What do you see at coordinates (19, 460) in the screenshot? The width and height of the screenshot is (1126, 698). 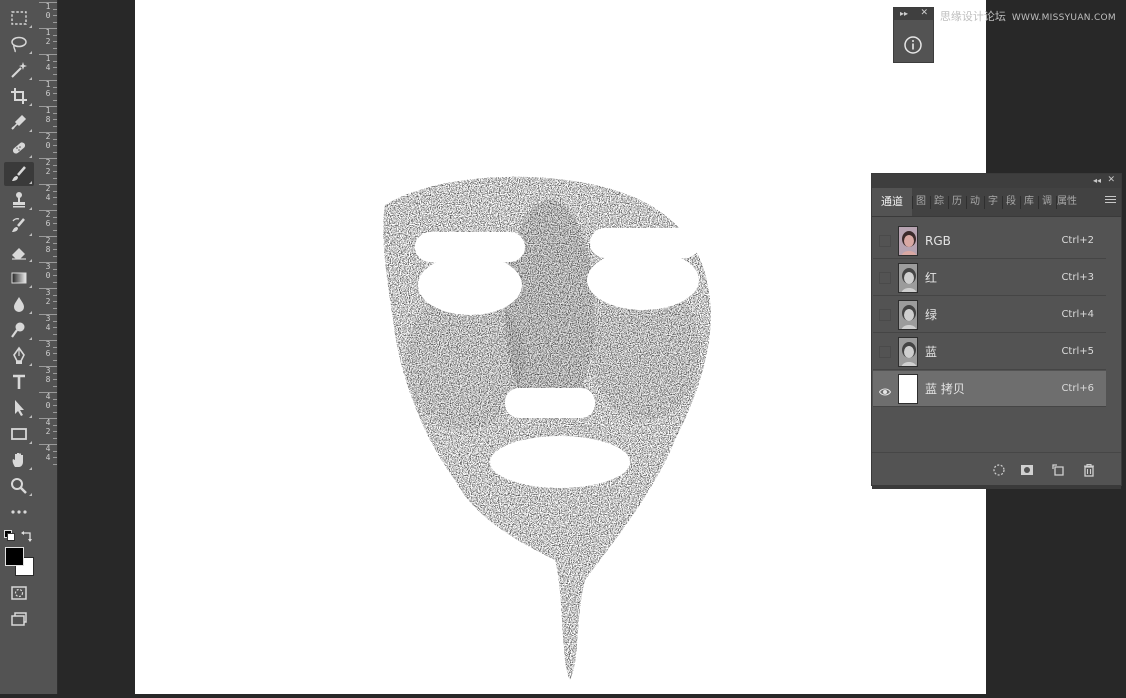 I see `hand-icon` at bounding box center [19, 460].